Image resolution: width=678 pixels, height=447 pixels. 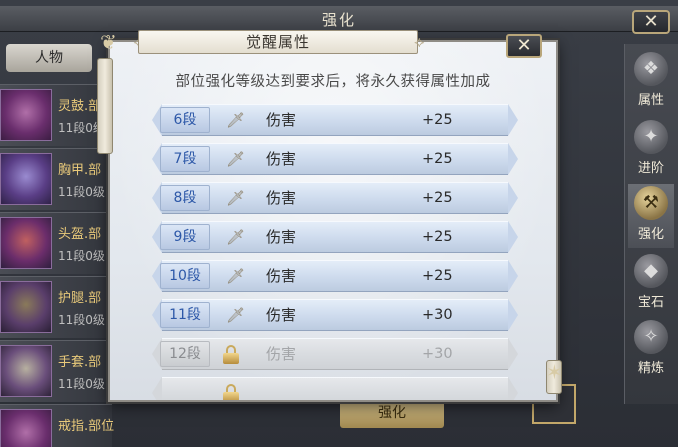 I want to click on tab-label: 精炼, so click(x=650, y=368).